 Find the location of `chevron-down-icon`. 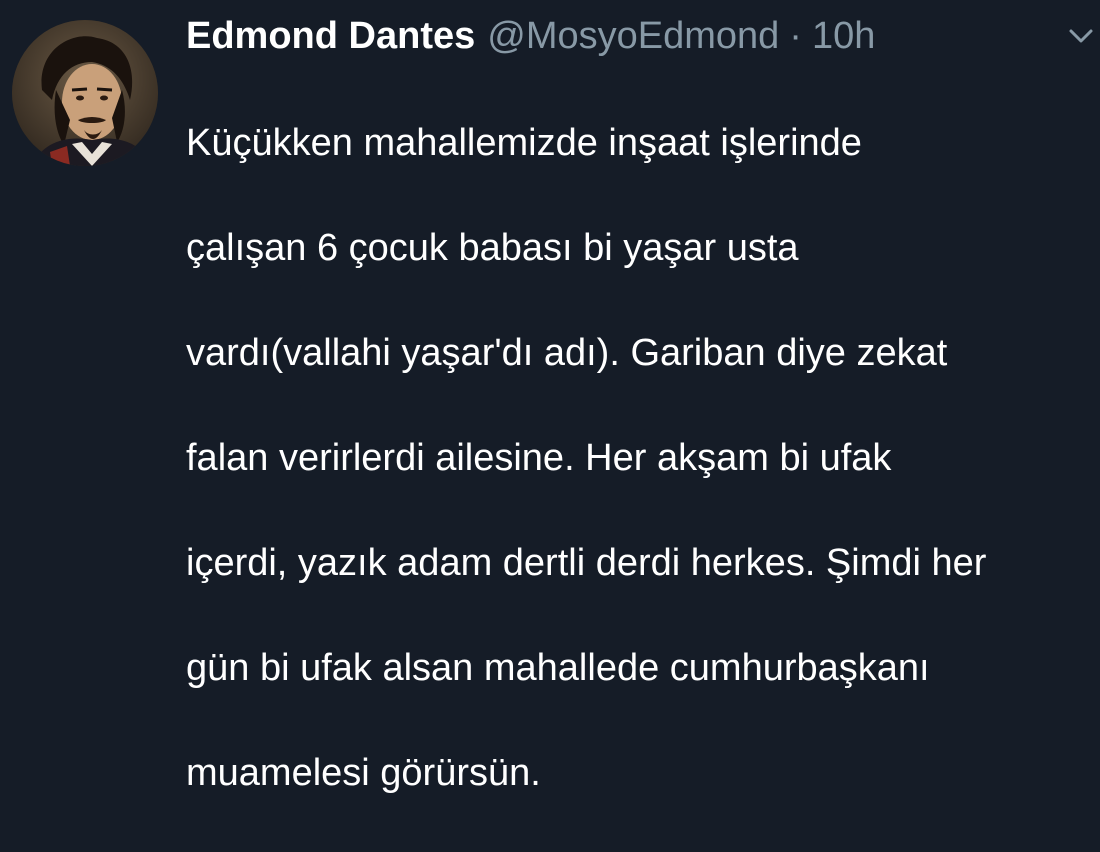

chevron-down-icon is located at coordinates (1081, 36).